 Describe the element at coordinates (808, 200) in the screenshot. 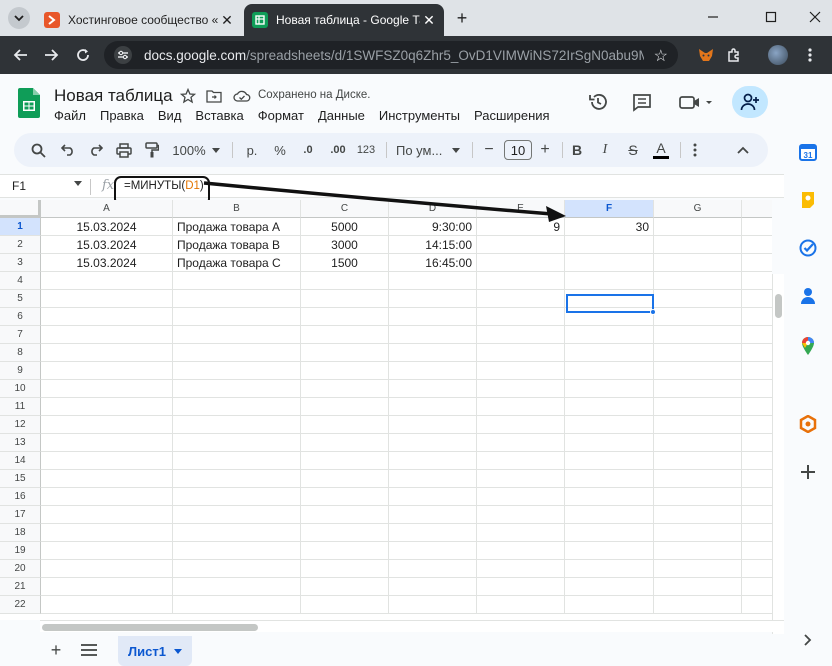

I see `keep-icon` at that location.